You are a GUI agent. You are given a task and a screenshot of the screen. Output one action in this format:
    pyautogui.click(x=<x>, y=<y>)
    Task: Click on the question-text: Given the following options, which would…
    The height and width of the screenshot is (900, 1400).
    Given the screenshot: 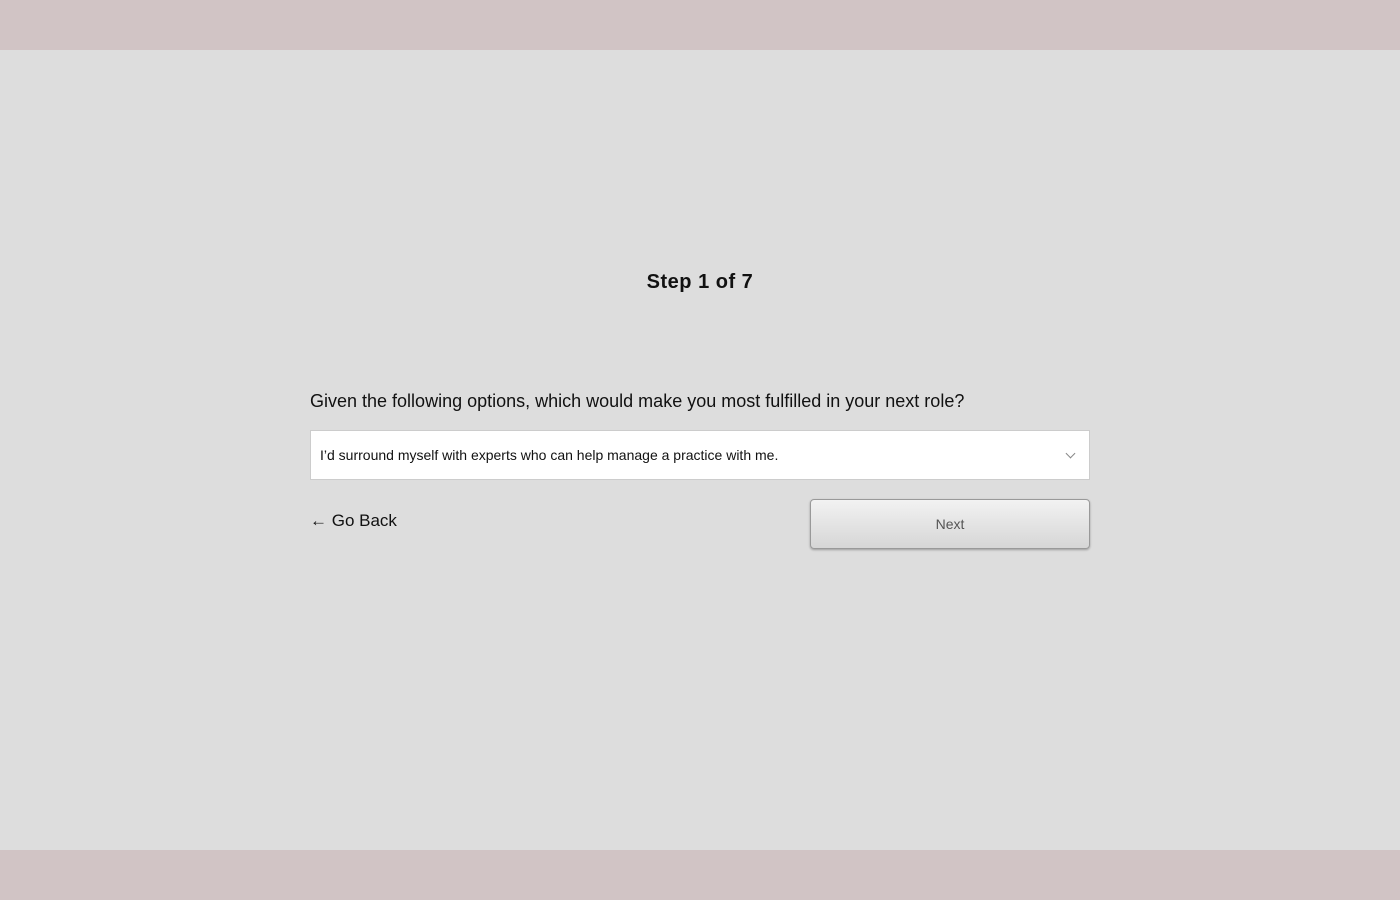 What is the action you would take?
    pyautogui.click(x=637, y=401)
    